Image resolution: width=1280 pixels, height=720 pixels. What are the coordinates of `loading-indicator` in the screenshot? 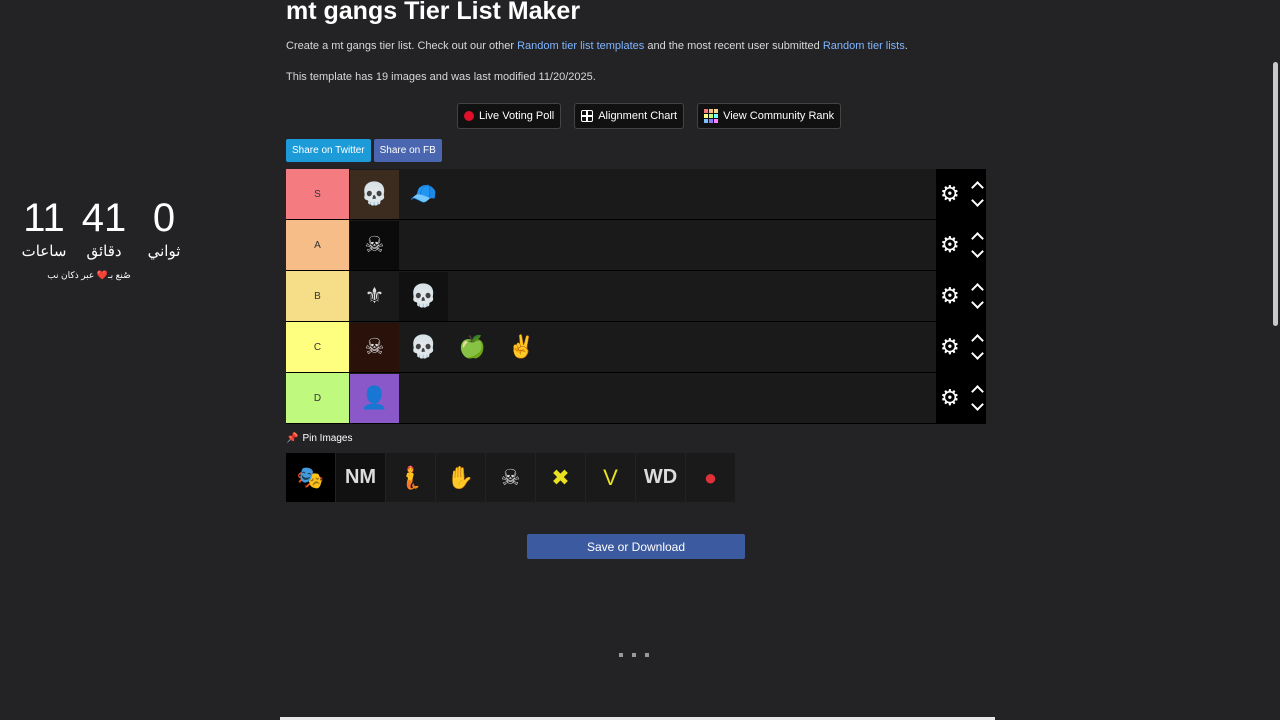 It's located at (634, 655).